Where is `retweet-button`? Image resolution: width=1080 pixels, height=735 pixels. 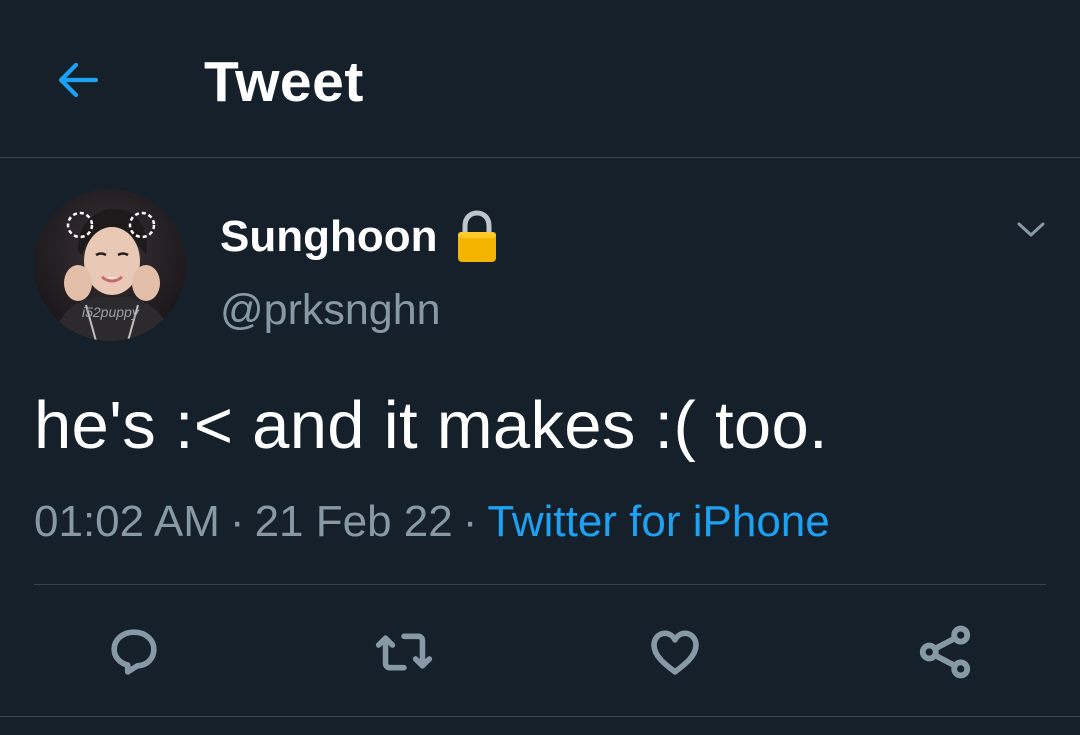
retweet-button is located at coordinates (404, 652).